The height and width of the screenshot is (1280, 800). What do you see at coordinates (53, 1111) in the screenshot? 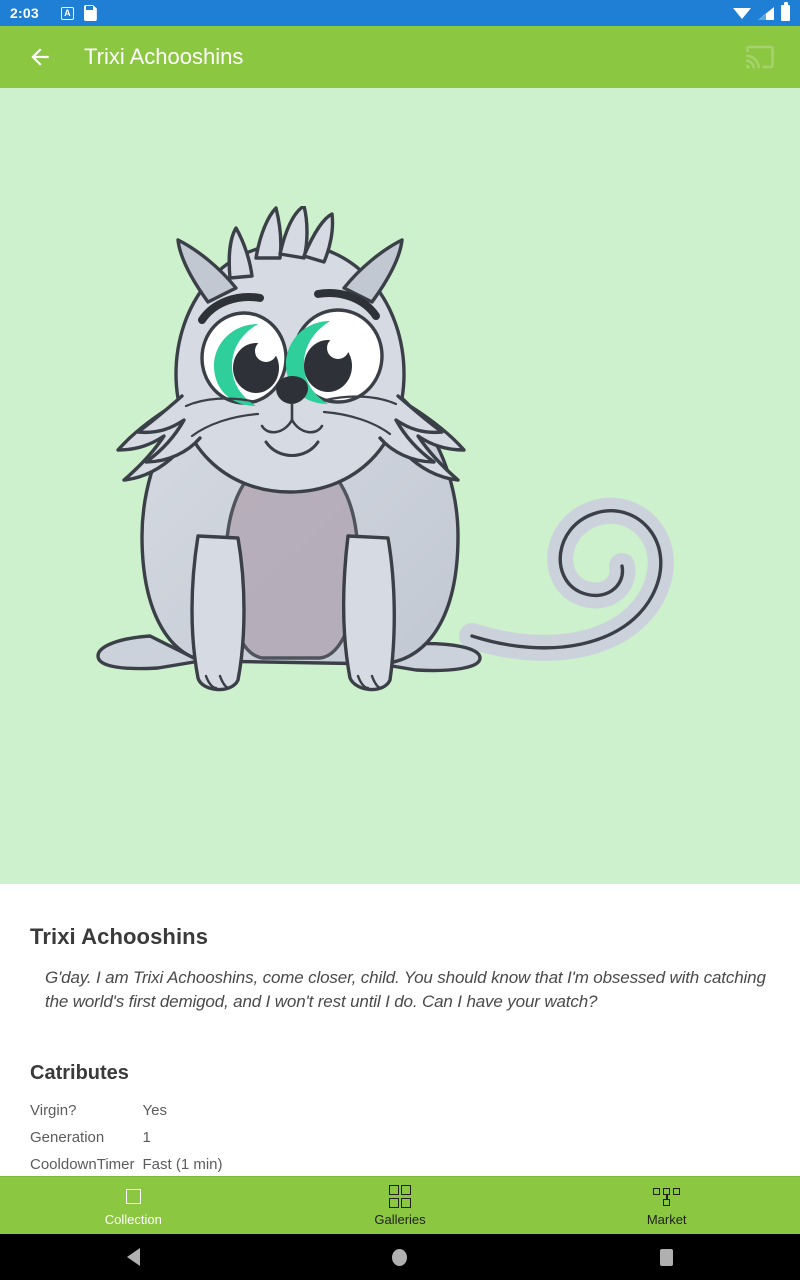
I see `catribute-key: Virgin?` at bounding box center [53, 1111].